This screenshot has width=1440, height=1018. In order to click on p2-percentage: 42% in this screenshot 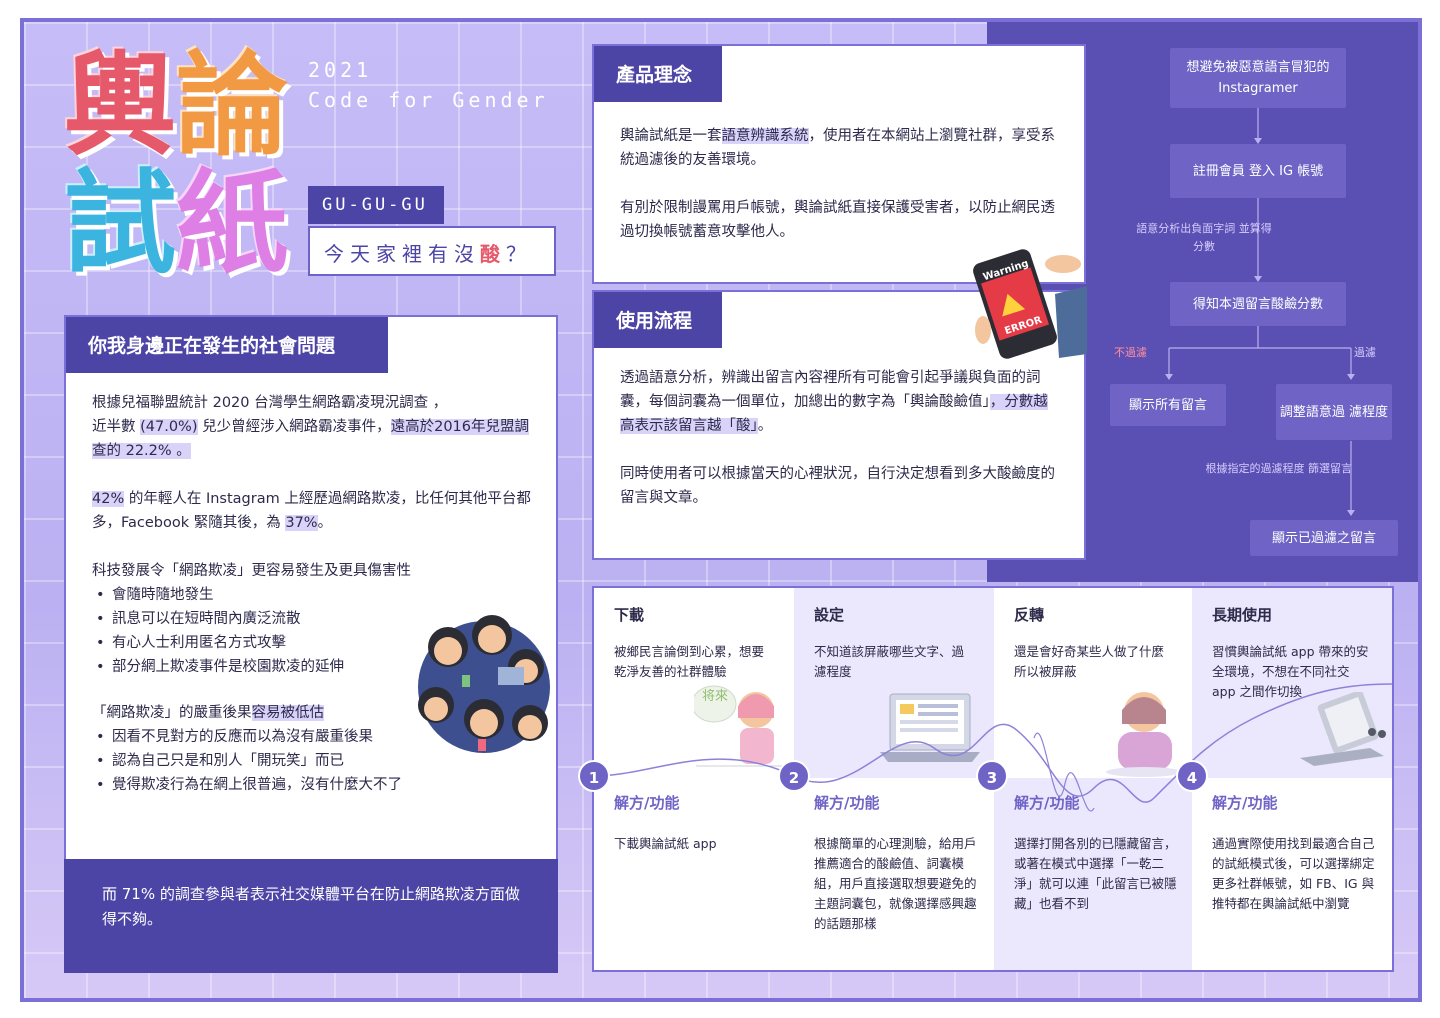, I will do `click(108, 499)`.